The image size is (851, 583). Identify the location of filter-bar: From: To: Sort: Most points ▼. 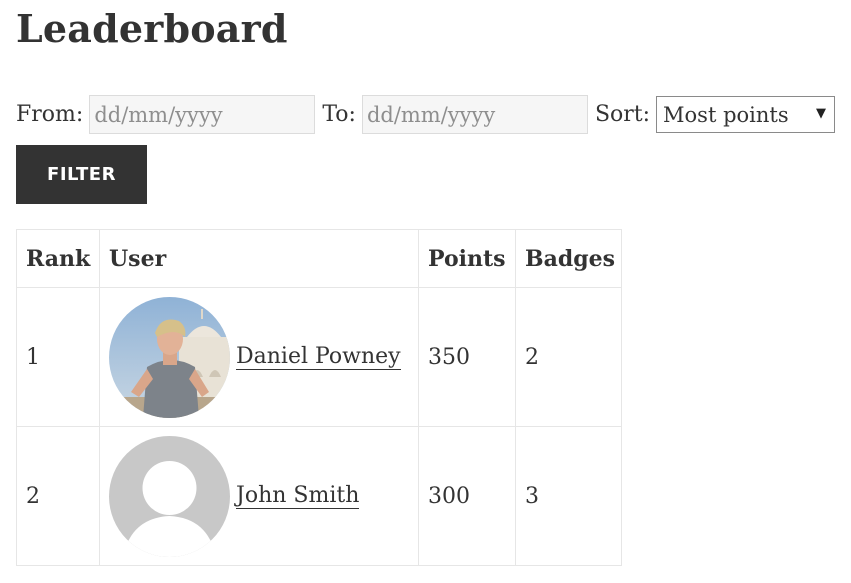
(426, 114).